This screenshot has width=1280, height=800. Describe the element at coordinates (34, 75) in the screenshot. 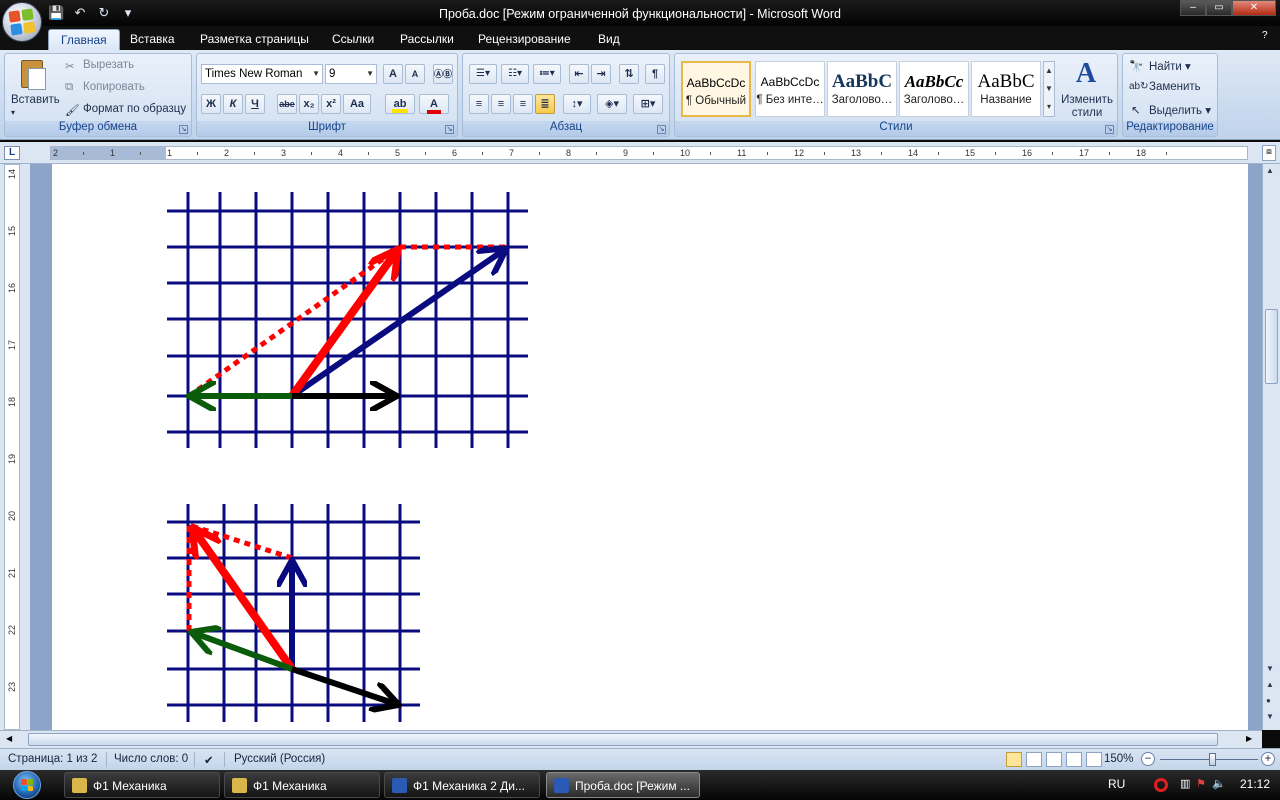

I see `paste-icon` at that location.